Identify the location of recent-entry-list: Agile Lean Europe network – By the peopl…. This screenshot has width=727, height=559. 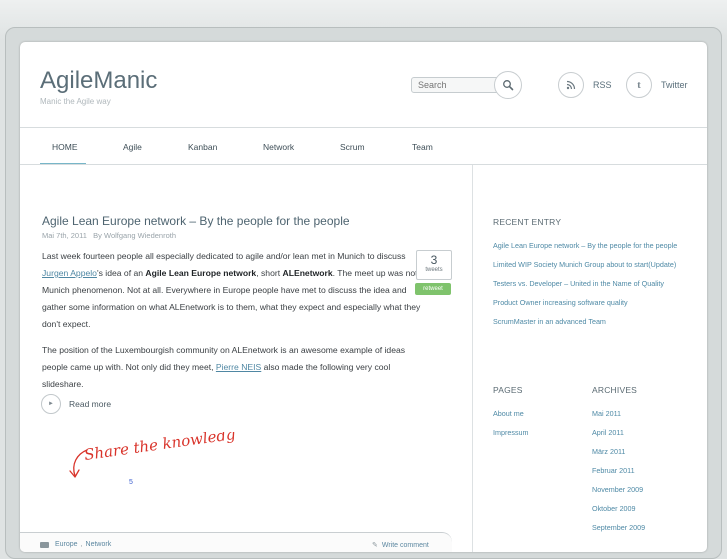
(588, 287).